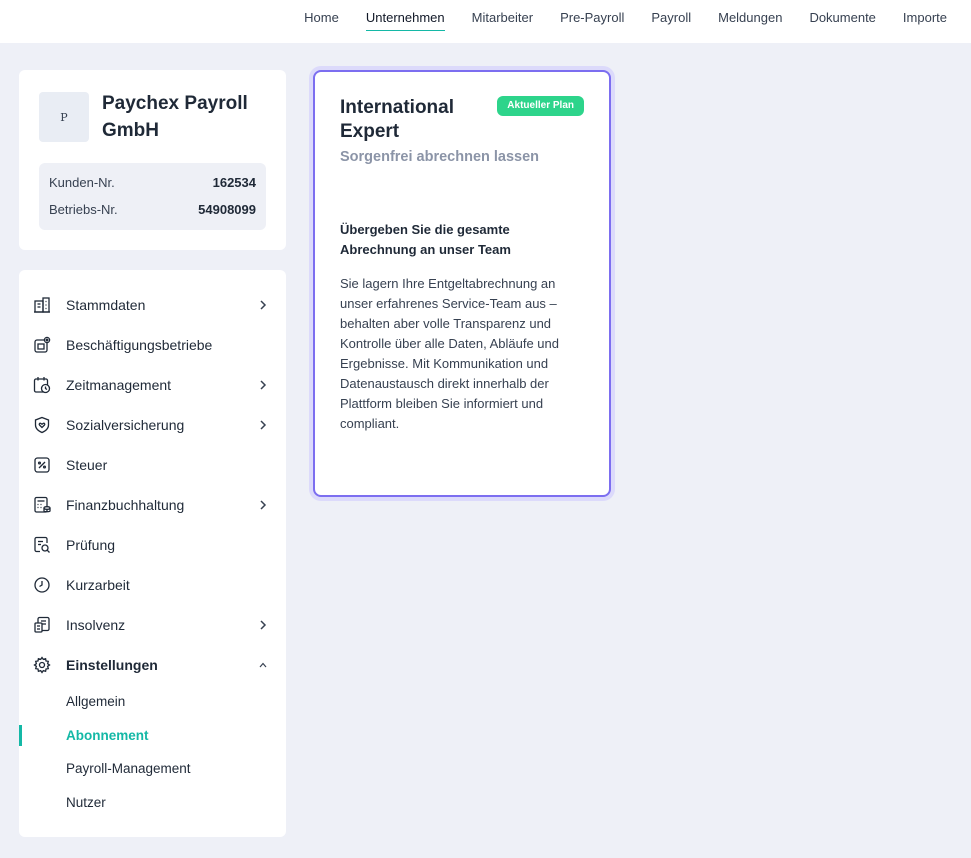 The width and height of the screenshot is (971, 858). What do you see at coordinates (42, 665) in the screenshot?
I see `gear-icon` at bounding box center [42, 665].